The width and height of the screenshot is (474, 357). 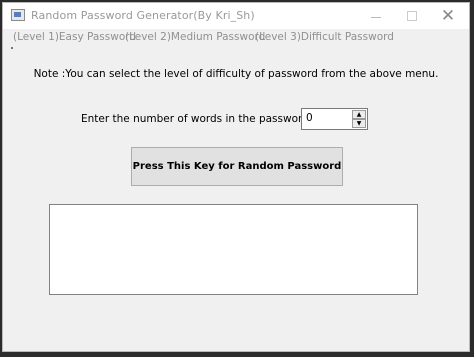 I want to click on spin-down-button: ▼, so click(x=359, y=123).